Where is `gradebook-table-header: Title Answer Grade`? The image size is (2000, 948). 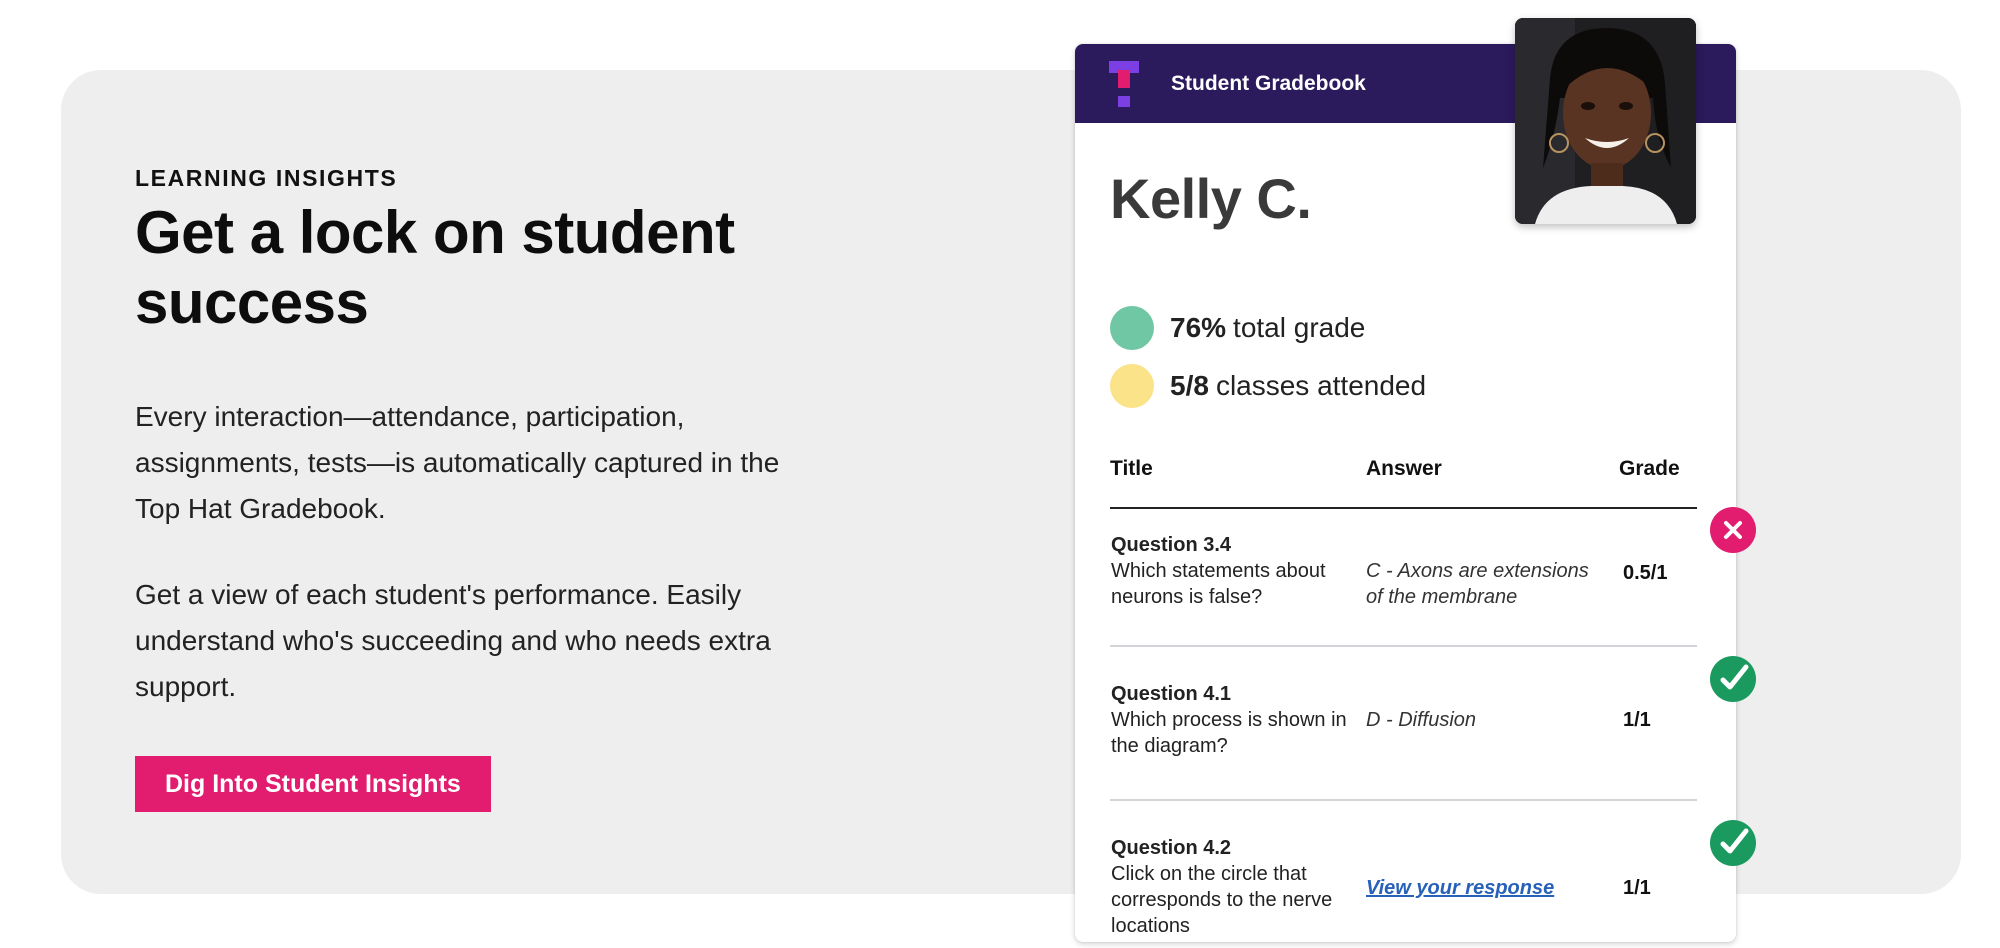 gradebook-table-header: Title Answer Grade is located at coordinates (1403, 474).